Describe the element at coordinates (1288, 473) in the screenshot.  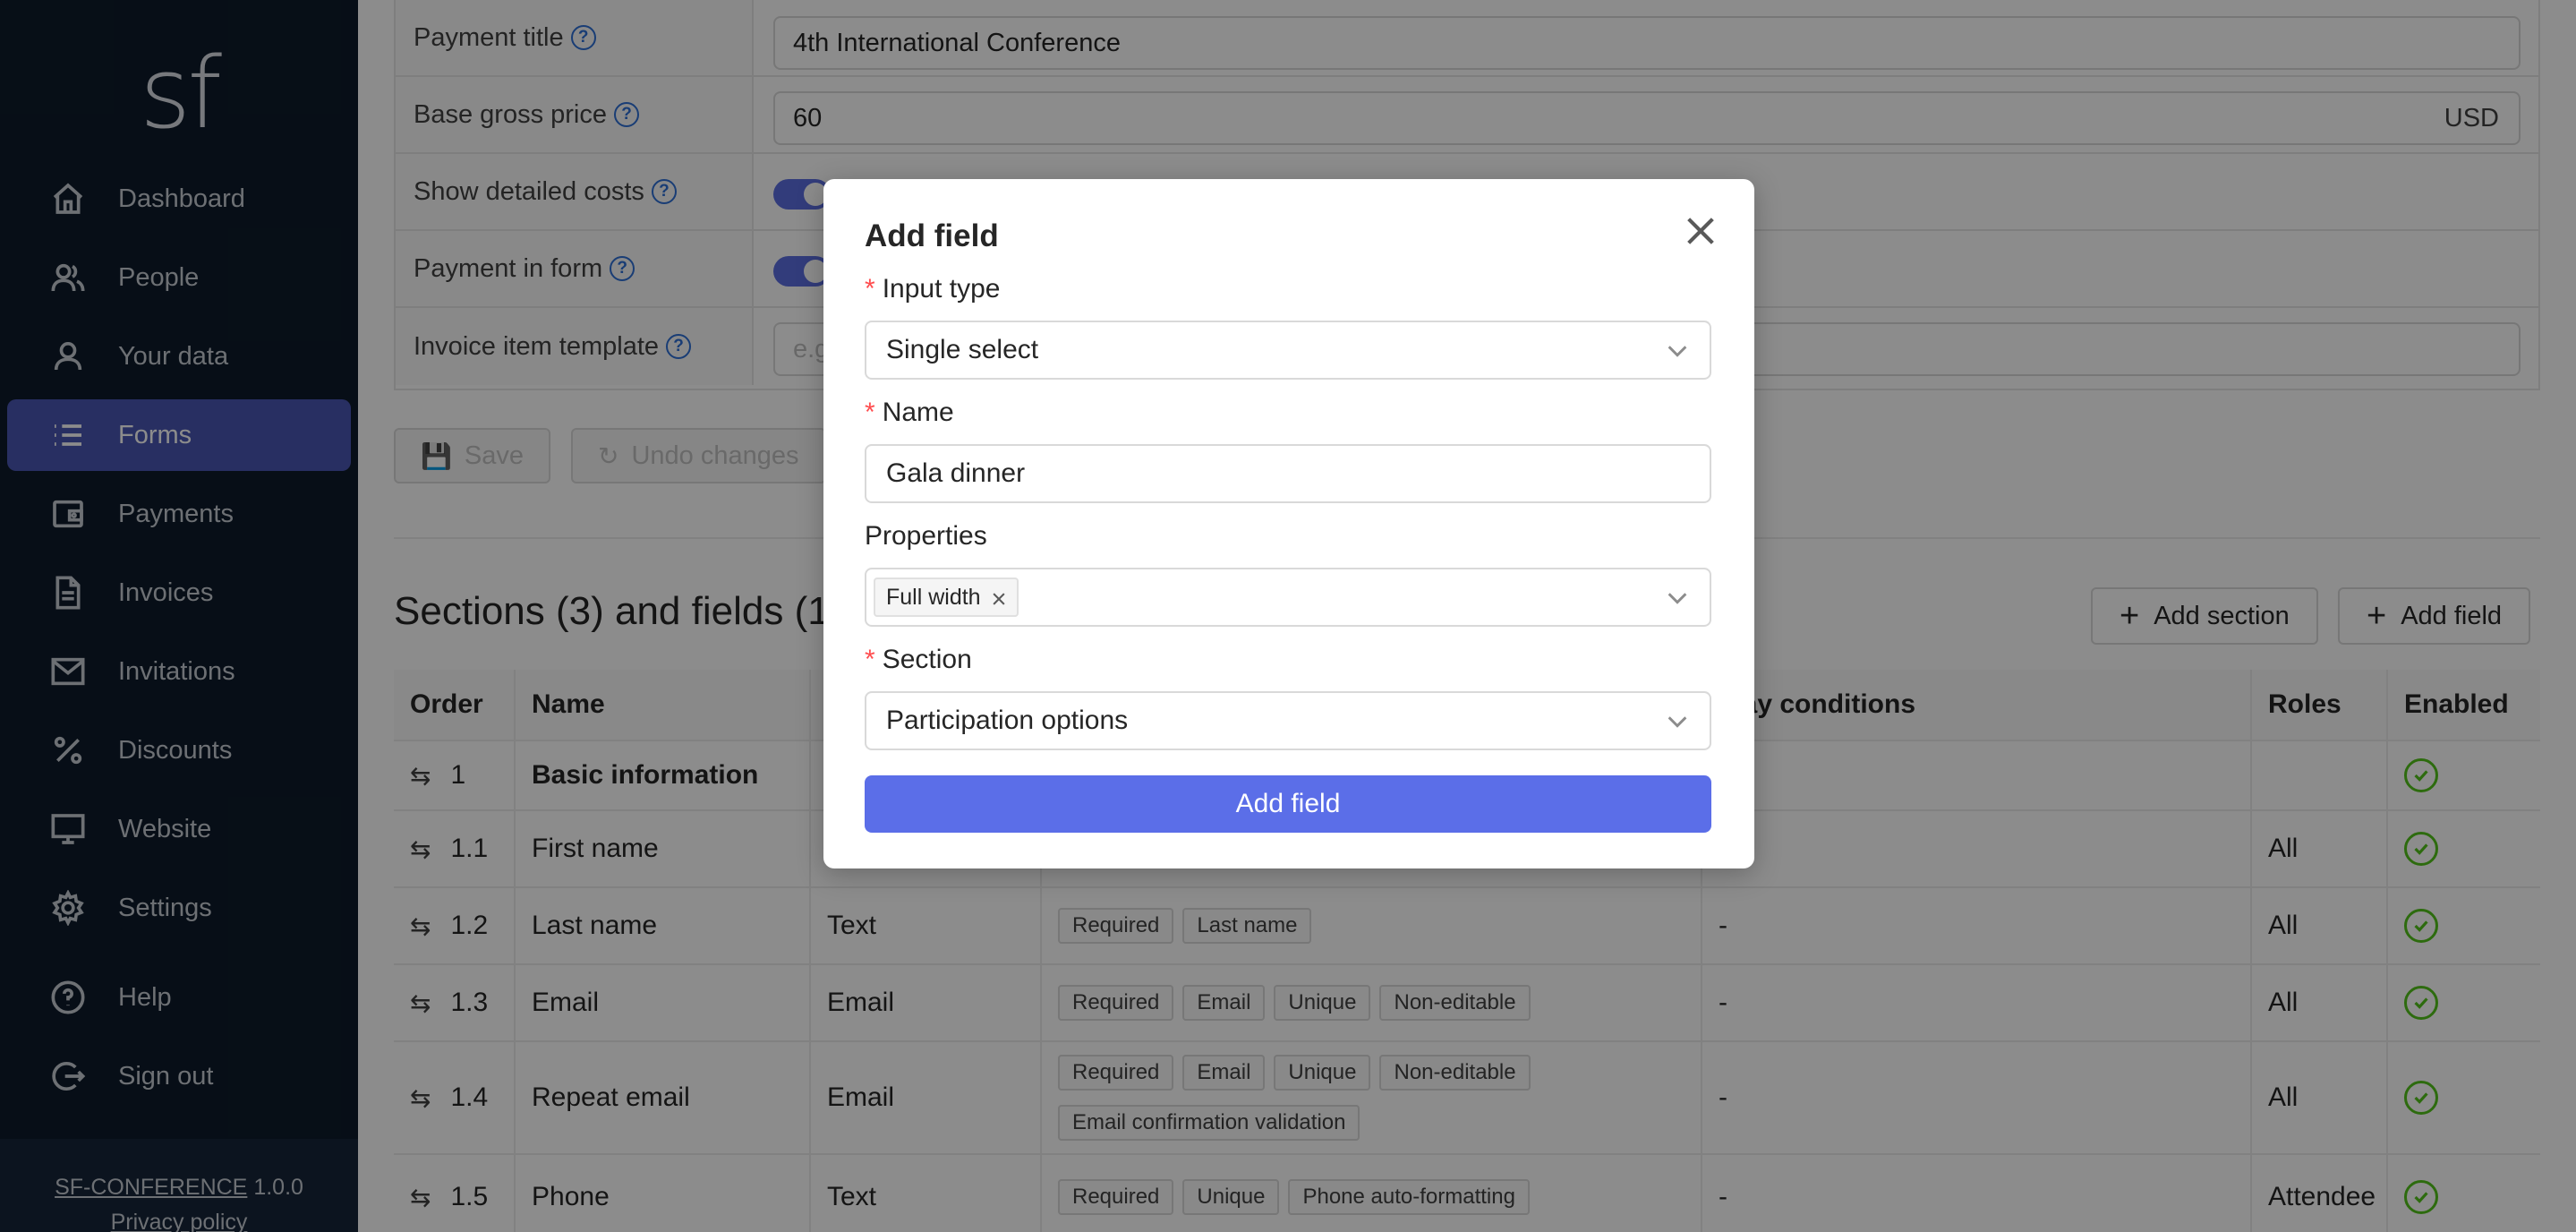
I see `name-input: Gala dinner` at that location.